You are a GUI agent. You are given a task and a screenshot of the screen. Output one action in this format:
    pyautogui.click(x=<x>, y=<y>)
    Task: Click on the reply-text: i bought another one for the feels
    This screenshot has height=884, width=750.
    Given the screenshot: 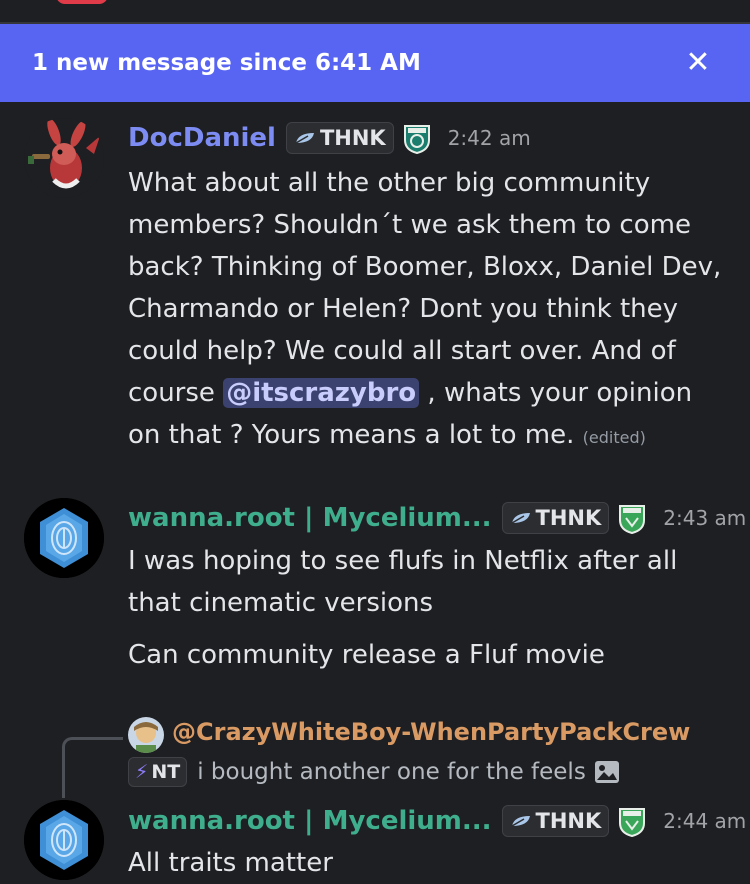 What is the action you would take?
    pyautogui.click(x=391, y=772)
    